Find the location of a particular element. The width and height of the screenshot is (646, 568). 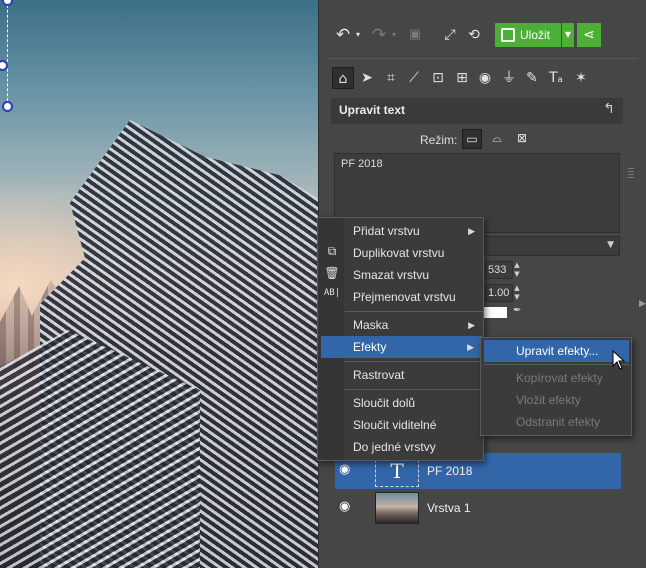

text-tool-icon: Tₐ is located at coordinates (556, 78).